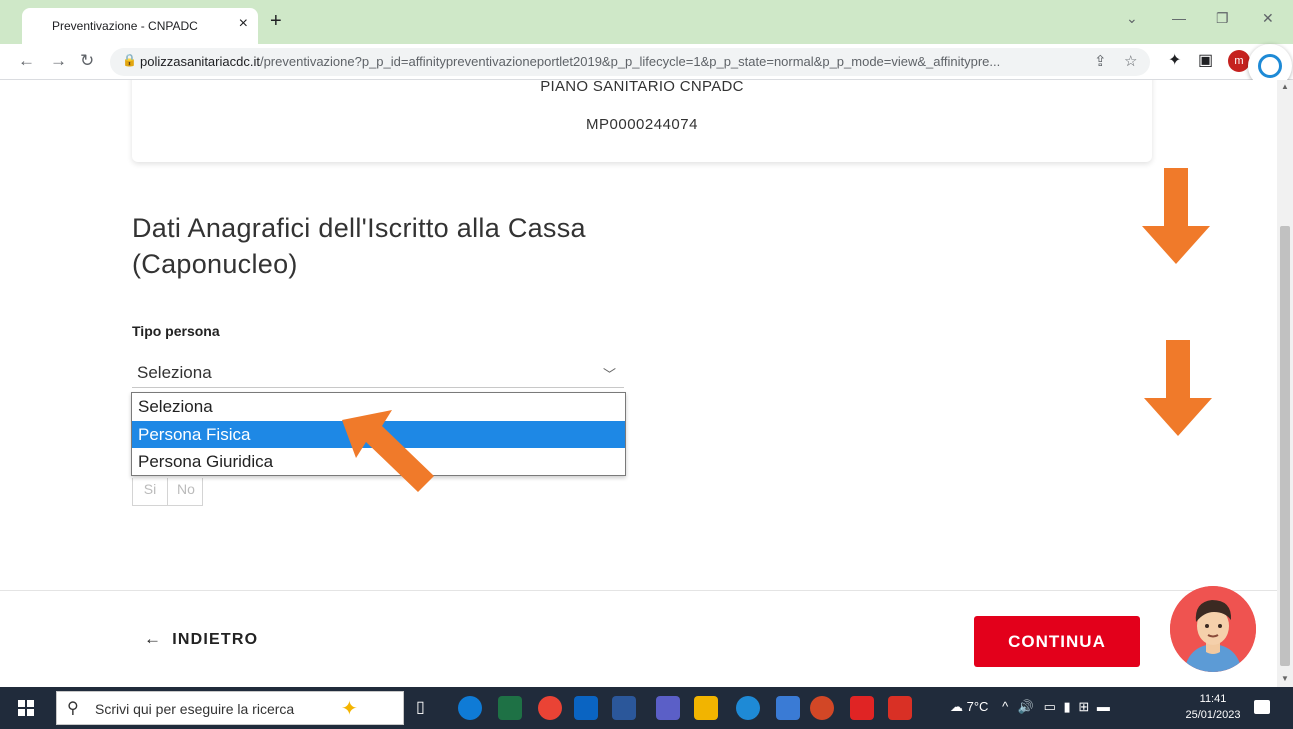 Image resolution: width=1293 pixels, height=729 pixels. What do you see at coordinates (978, 706) in the screenshot?
I see `weather-temp: 7°C` at bounding box center [978, 706].